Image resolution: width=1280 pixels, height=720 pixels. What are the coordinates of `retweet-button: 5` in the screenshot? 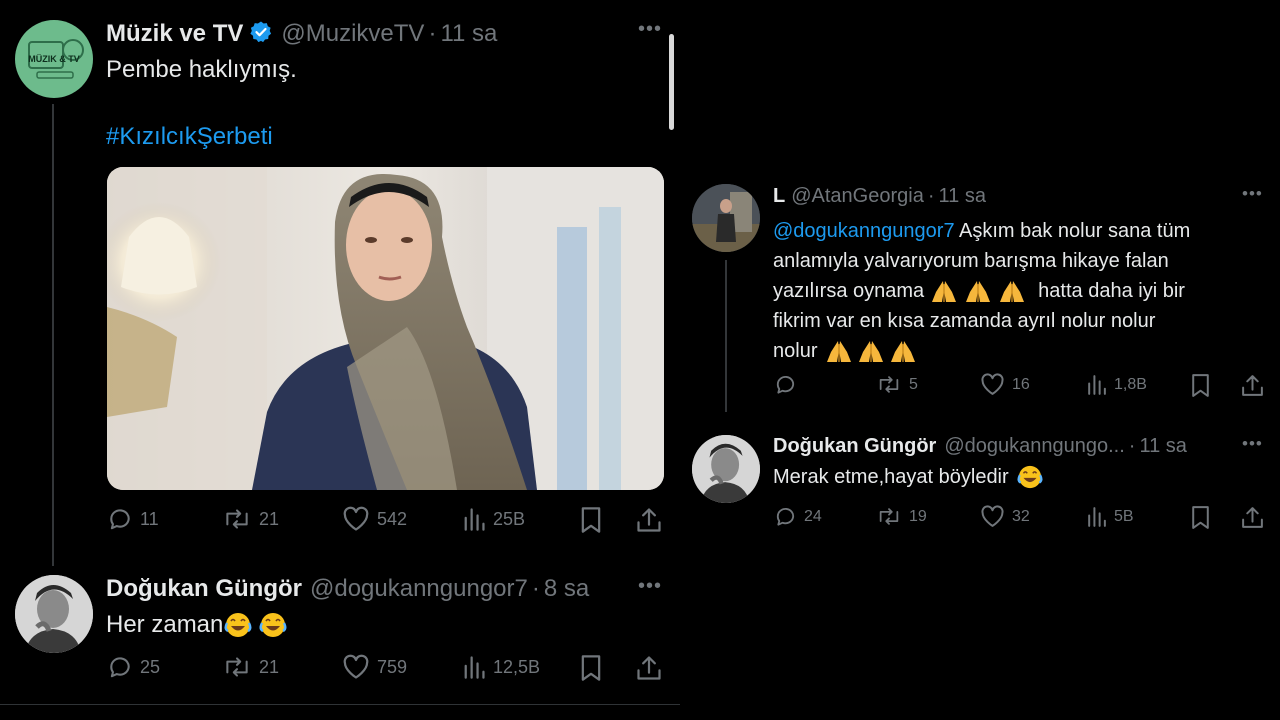 It's located at (897, 384).